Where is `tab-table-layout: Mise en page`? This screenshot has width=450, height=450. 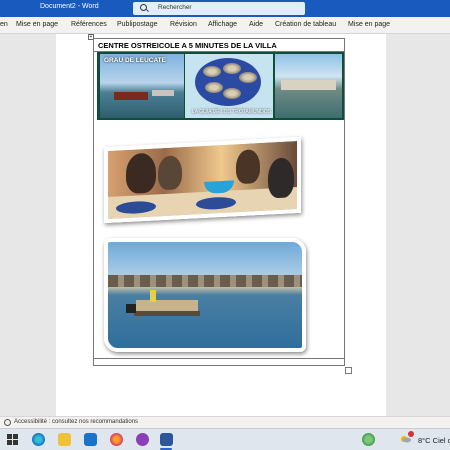
tab-table-layout: Mise en page is located at coordinates (369, 24).